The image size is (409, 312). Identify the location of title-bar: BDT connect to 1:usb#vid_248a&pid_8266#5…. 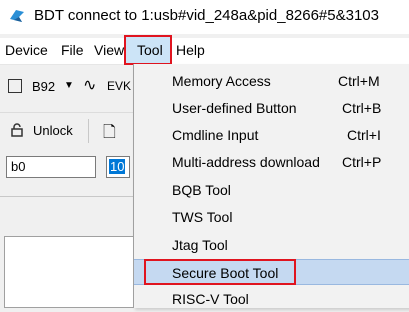
(204, 17).